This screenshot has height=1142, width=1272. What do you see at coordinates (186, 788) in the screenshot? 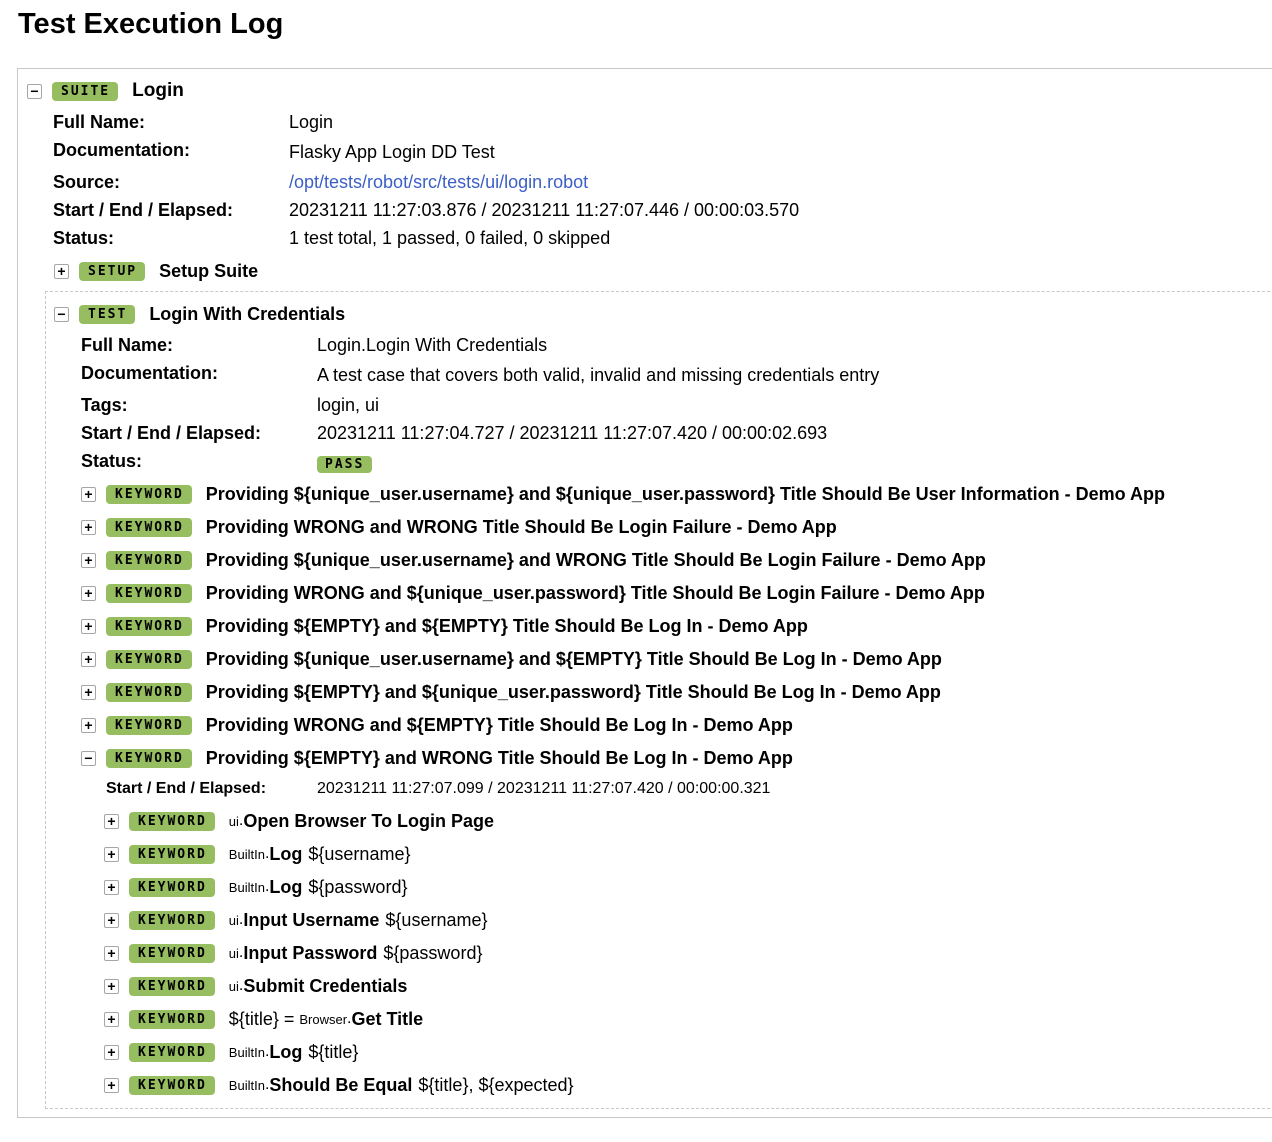
I see `keyword-times-label: Start / End / Elapsed:` at bounding box center [186, 788].